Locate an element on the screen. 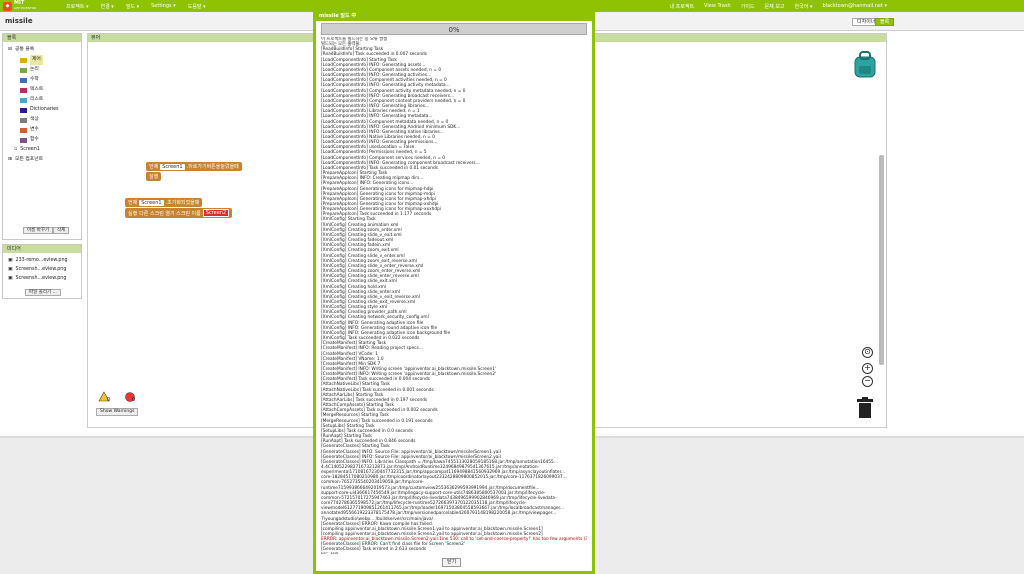  trash-icon is located at coordinates (865, 408).